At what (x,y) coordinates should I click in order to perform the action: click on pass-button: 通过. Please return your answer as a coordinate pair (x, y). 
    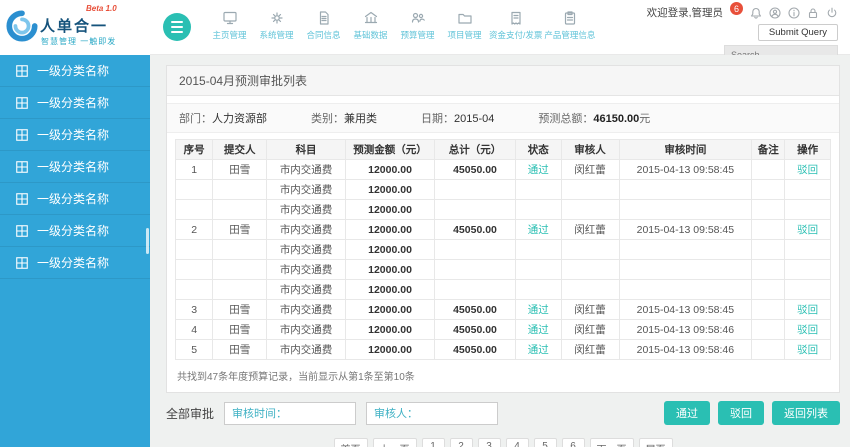
    Looking at the image, I should click on (687, 413).